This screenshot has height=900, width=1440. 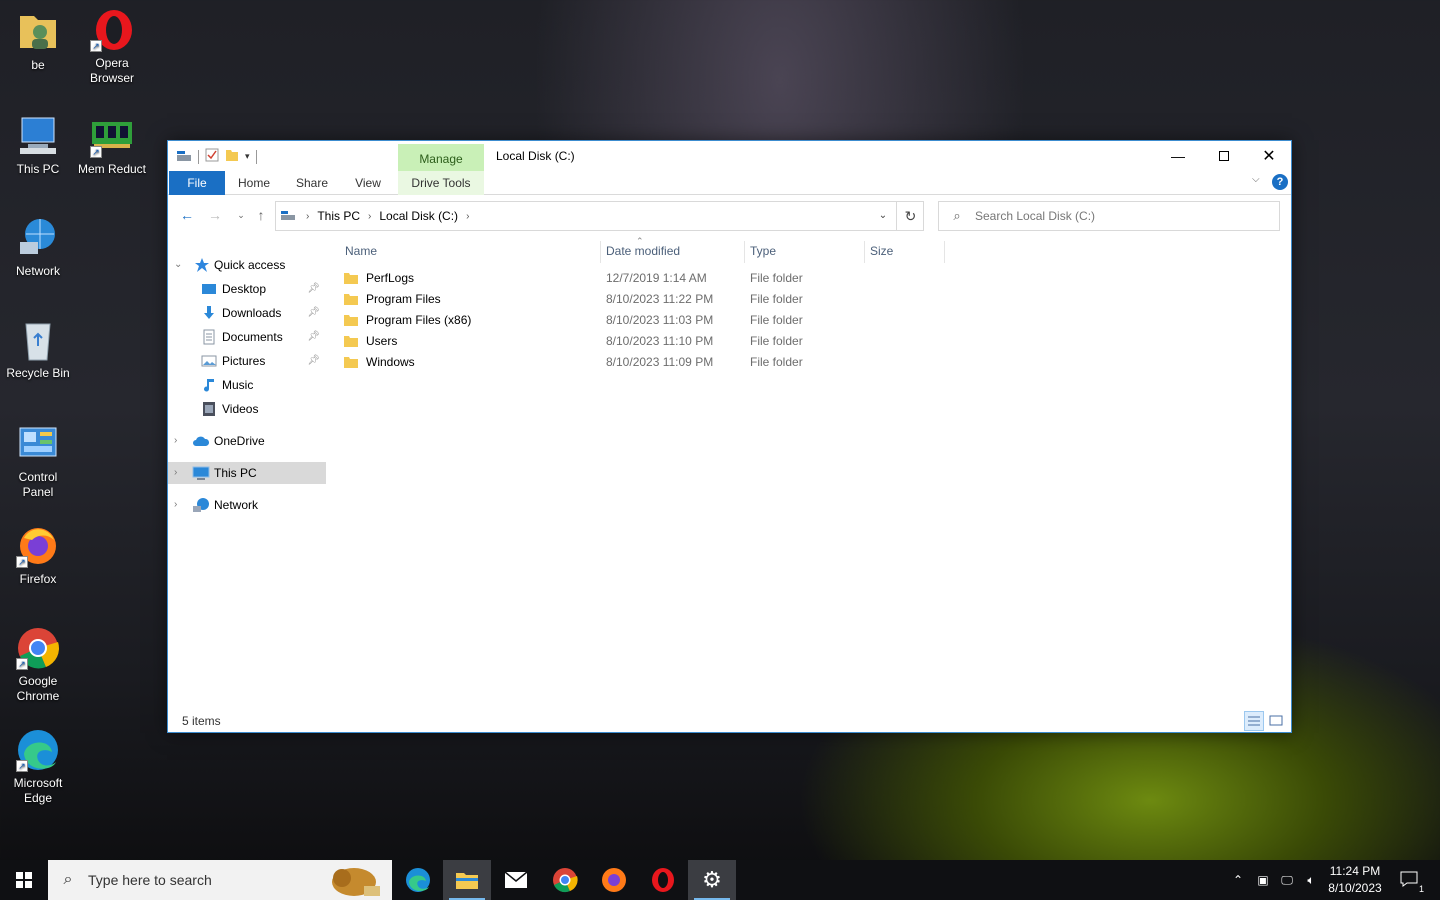 I want to click on mail-icon, so click(x=516, y=879).